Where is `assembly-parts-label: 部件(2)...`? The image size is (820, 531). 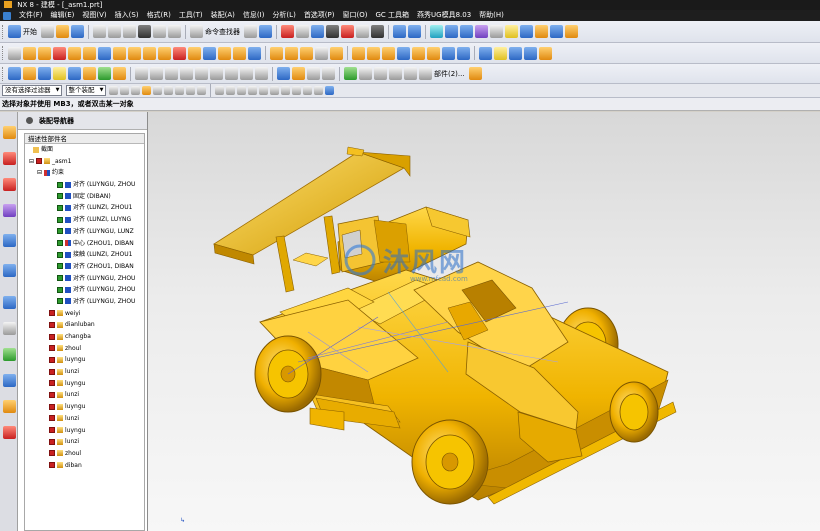
assembly-parts-label: 部件(2)... is located at coordinates (449, 74).